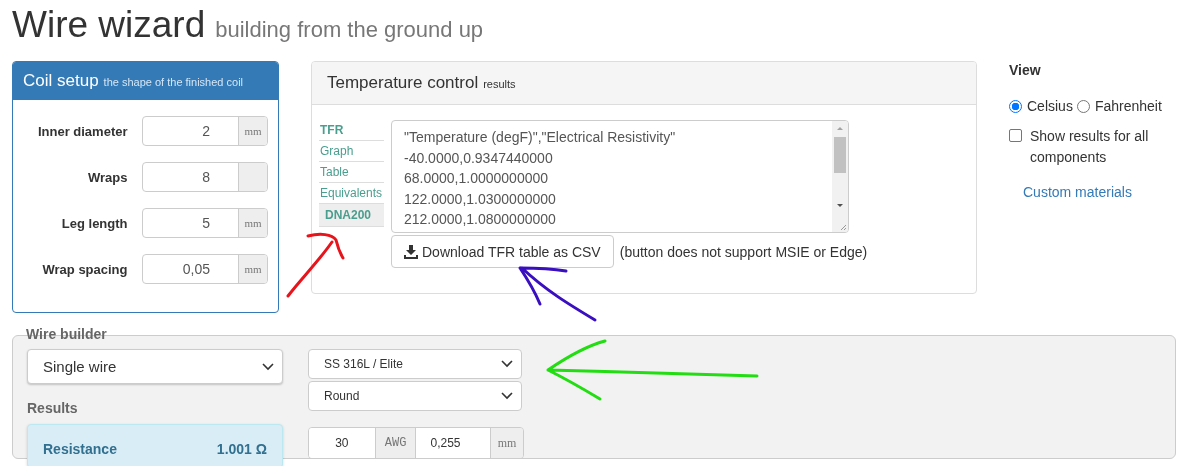 Image resolution: width=1200 pixels, height=466 pixels. I want to click on panel-subtitle: results, so click(499, 84).